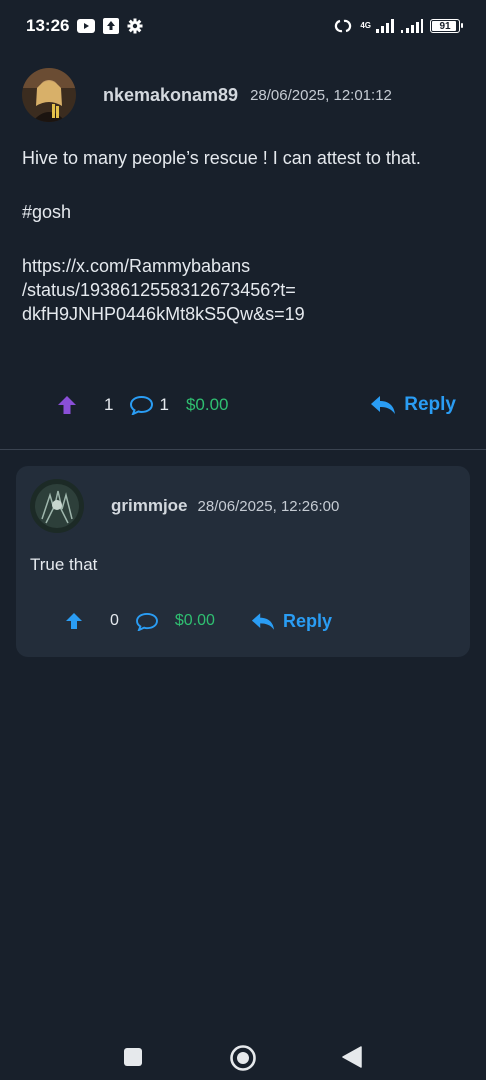  I want to click on comment-reply-button: Reply, so click(291, 621).